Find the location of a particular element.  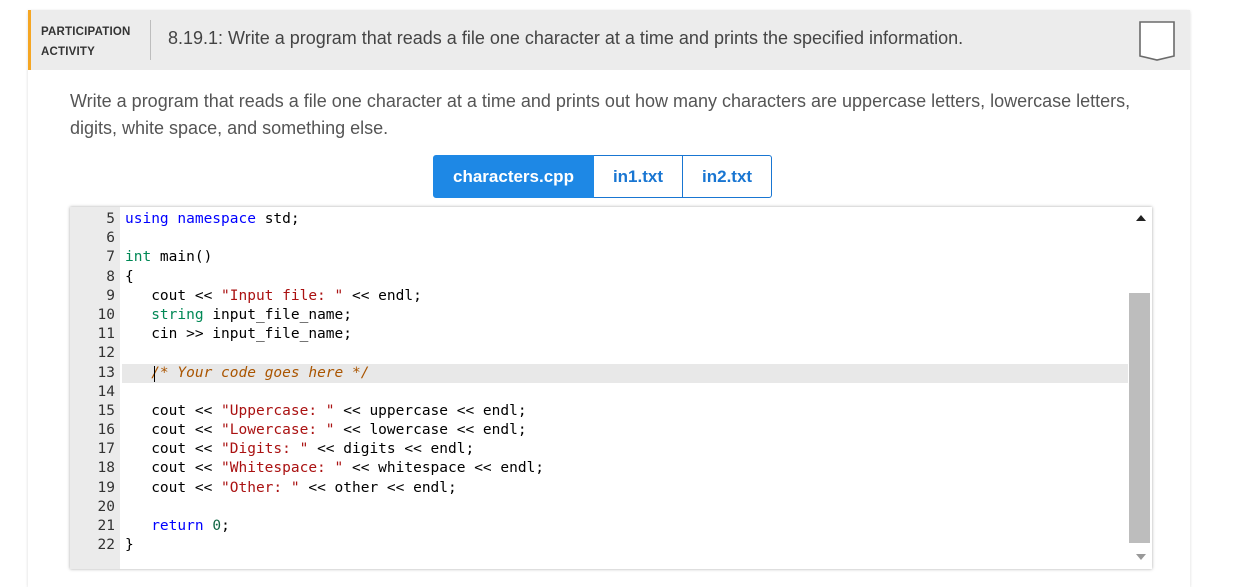

code-line: 7 int main() is located at coordinates (599, 257).